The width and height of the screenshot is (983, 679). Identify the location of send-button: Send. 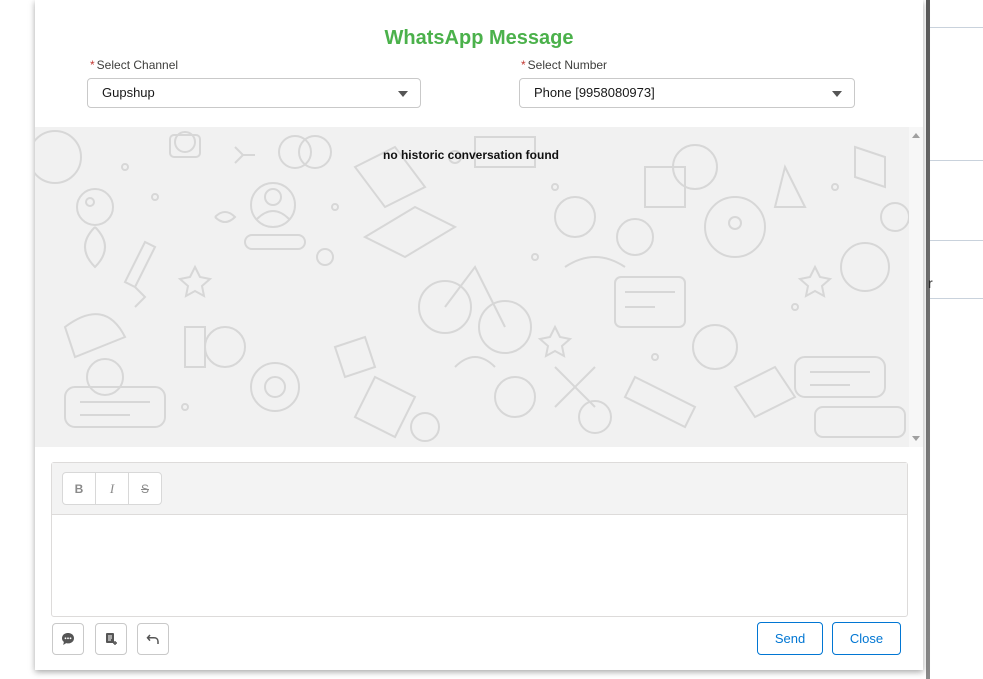
(790, 638).